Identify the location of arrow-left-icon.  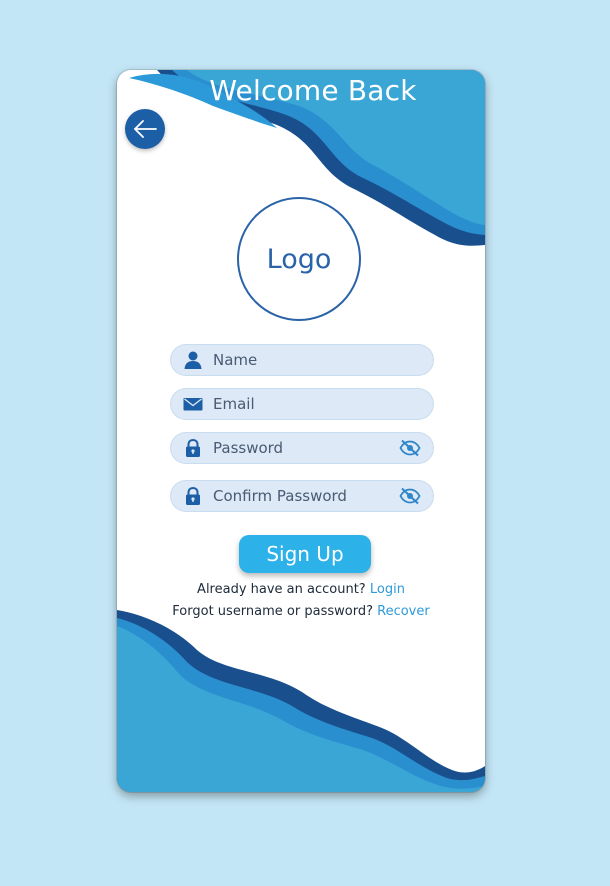
(145, 129).